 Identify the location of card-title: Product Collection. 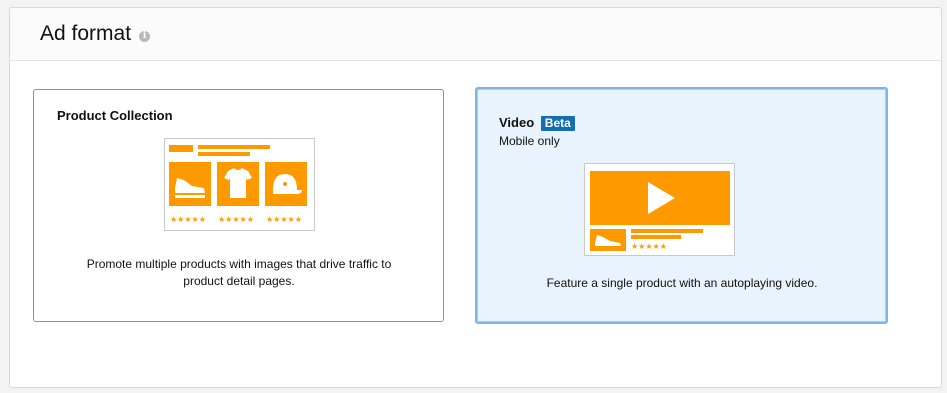
(115, 115).